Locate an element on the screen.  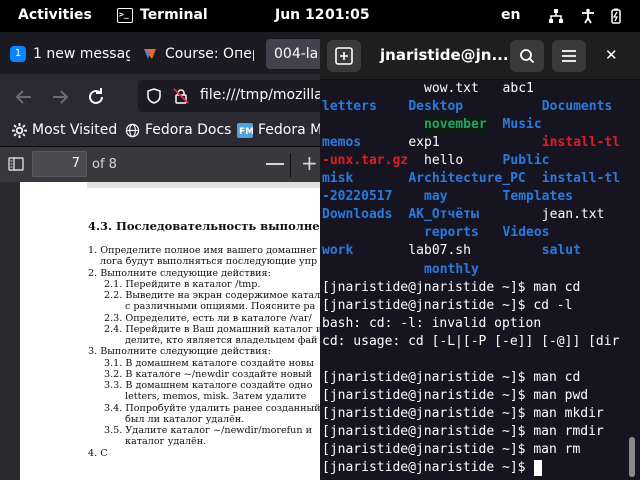
gear-icon is located at coordinates (19, 130).